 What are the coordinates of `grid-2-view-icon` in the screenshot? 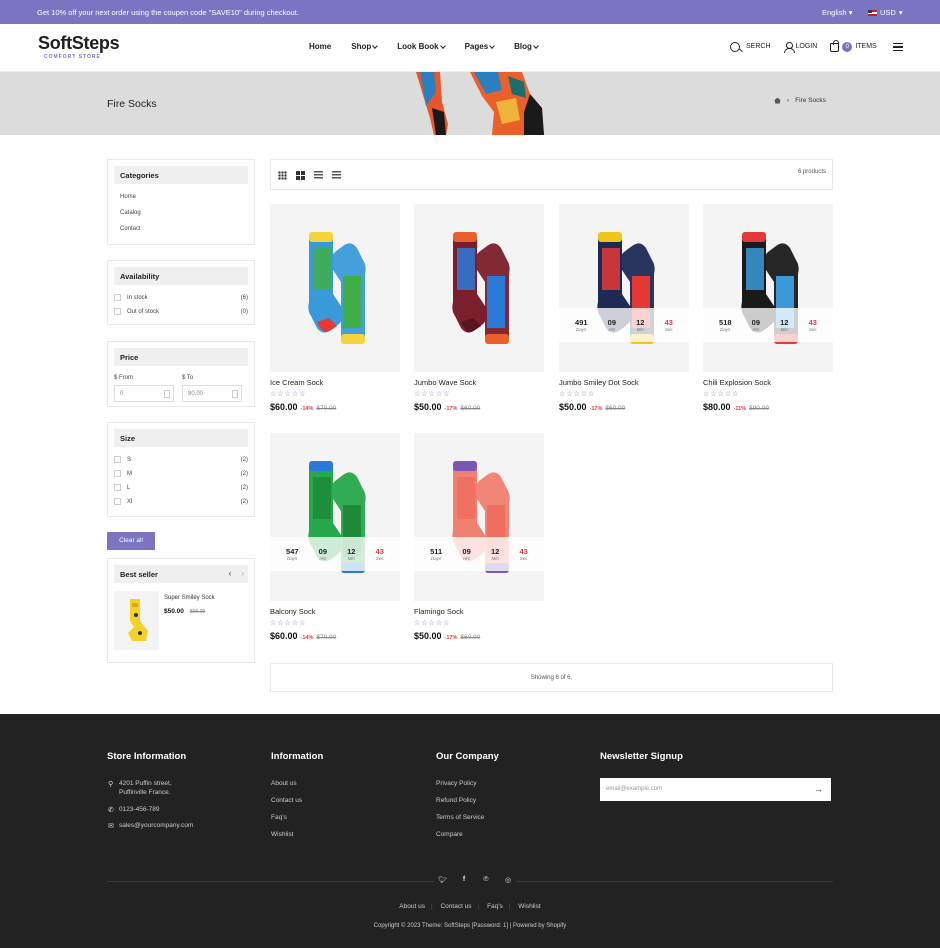 It's located at (300, 175).